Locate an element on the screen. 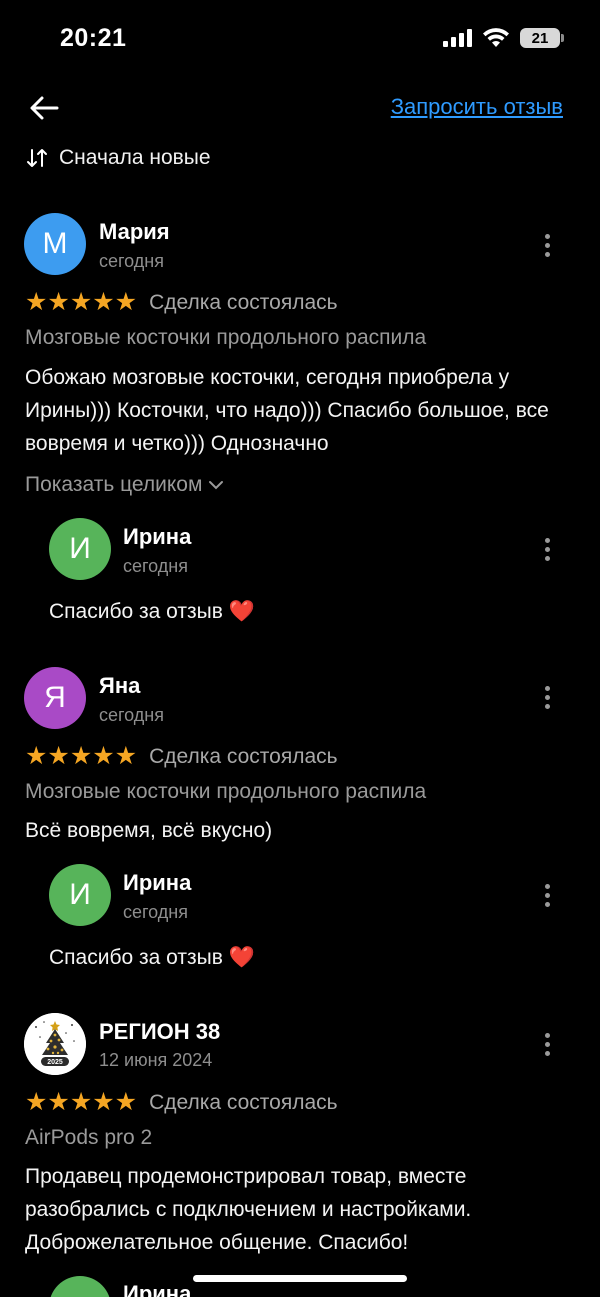 The image size is (600, 1297). author-name: РЕГИОН 38 is located at coordinates (159, 1032).